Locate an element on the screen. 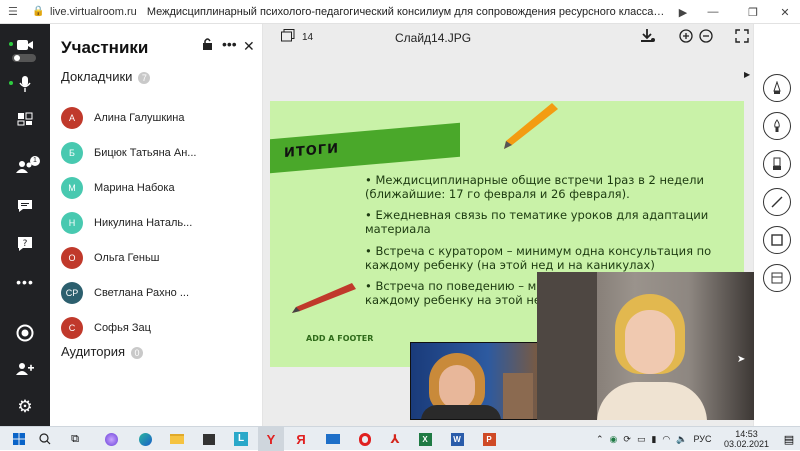 This screenshot has width=800, height=451. participant-row: М Марина Набока is located at coordinates (159, 188).